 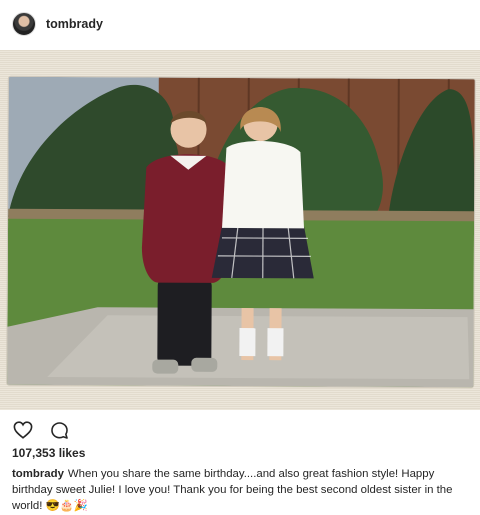 What do you see at coordinates (41, 430) in the screenshot?
I see `post-actions` at bounding box center [41, 430].